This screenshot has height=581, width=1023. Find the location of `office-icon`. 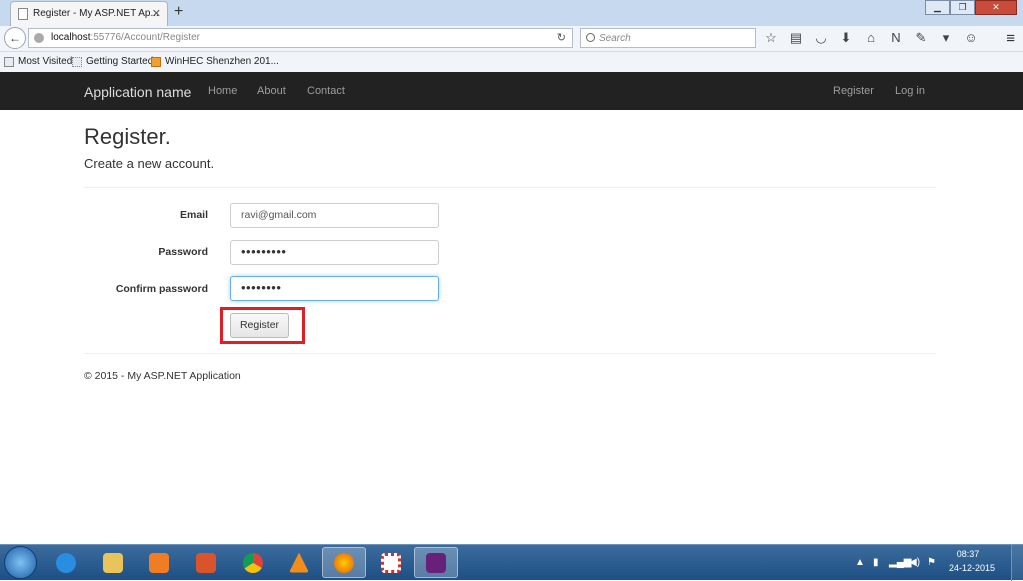

office-icon is located at coordinates (206, 562).